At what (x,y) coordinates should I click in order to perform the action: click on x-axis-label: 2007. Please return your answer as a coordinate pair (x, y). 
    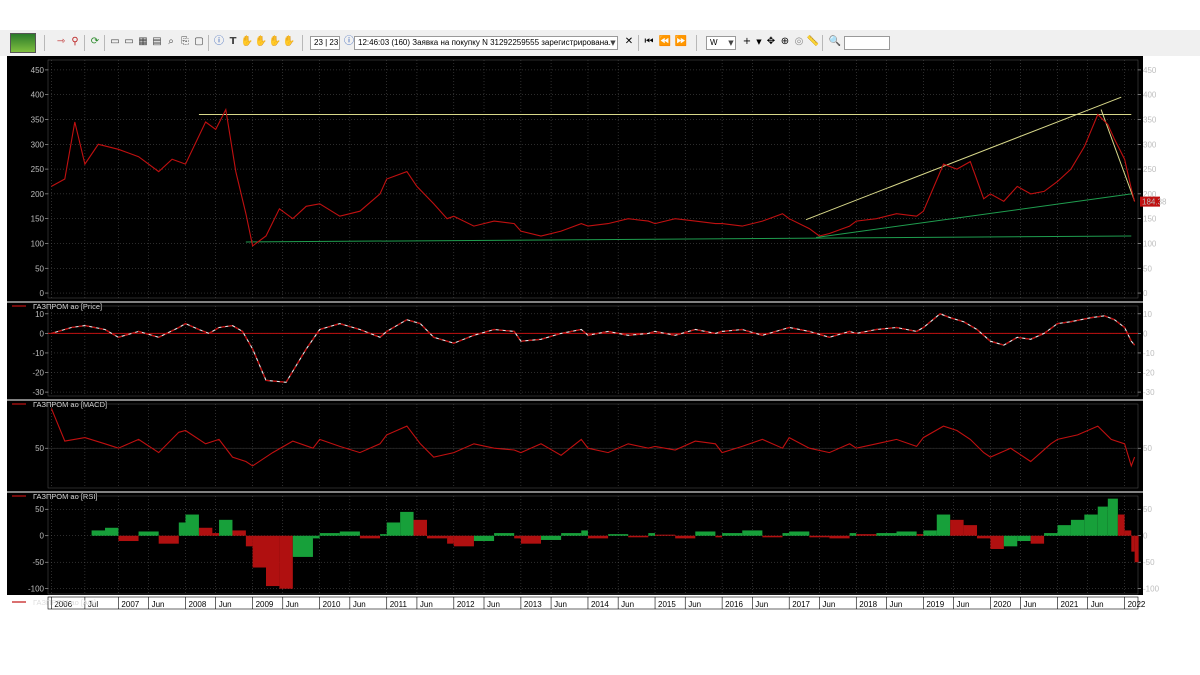
    Looking at the image, I should click on (130, 604).